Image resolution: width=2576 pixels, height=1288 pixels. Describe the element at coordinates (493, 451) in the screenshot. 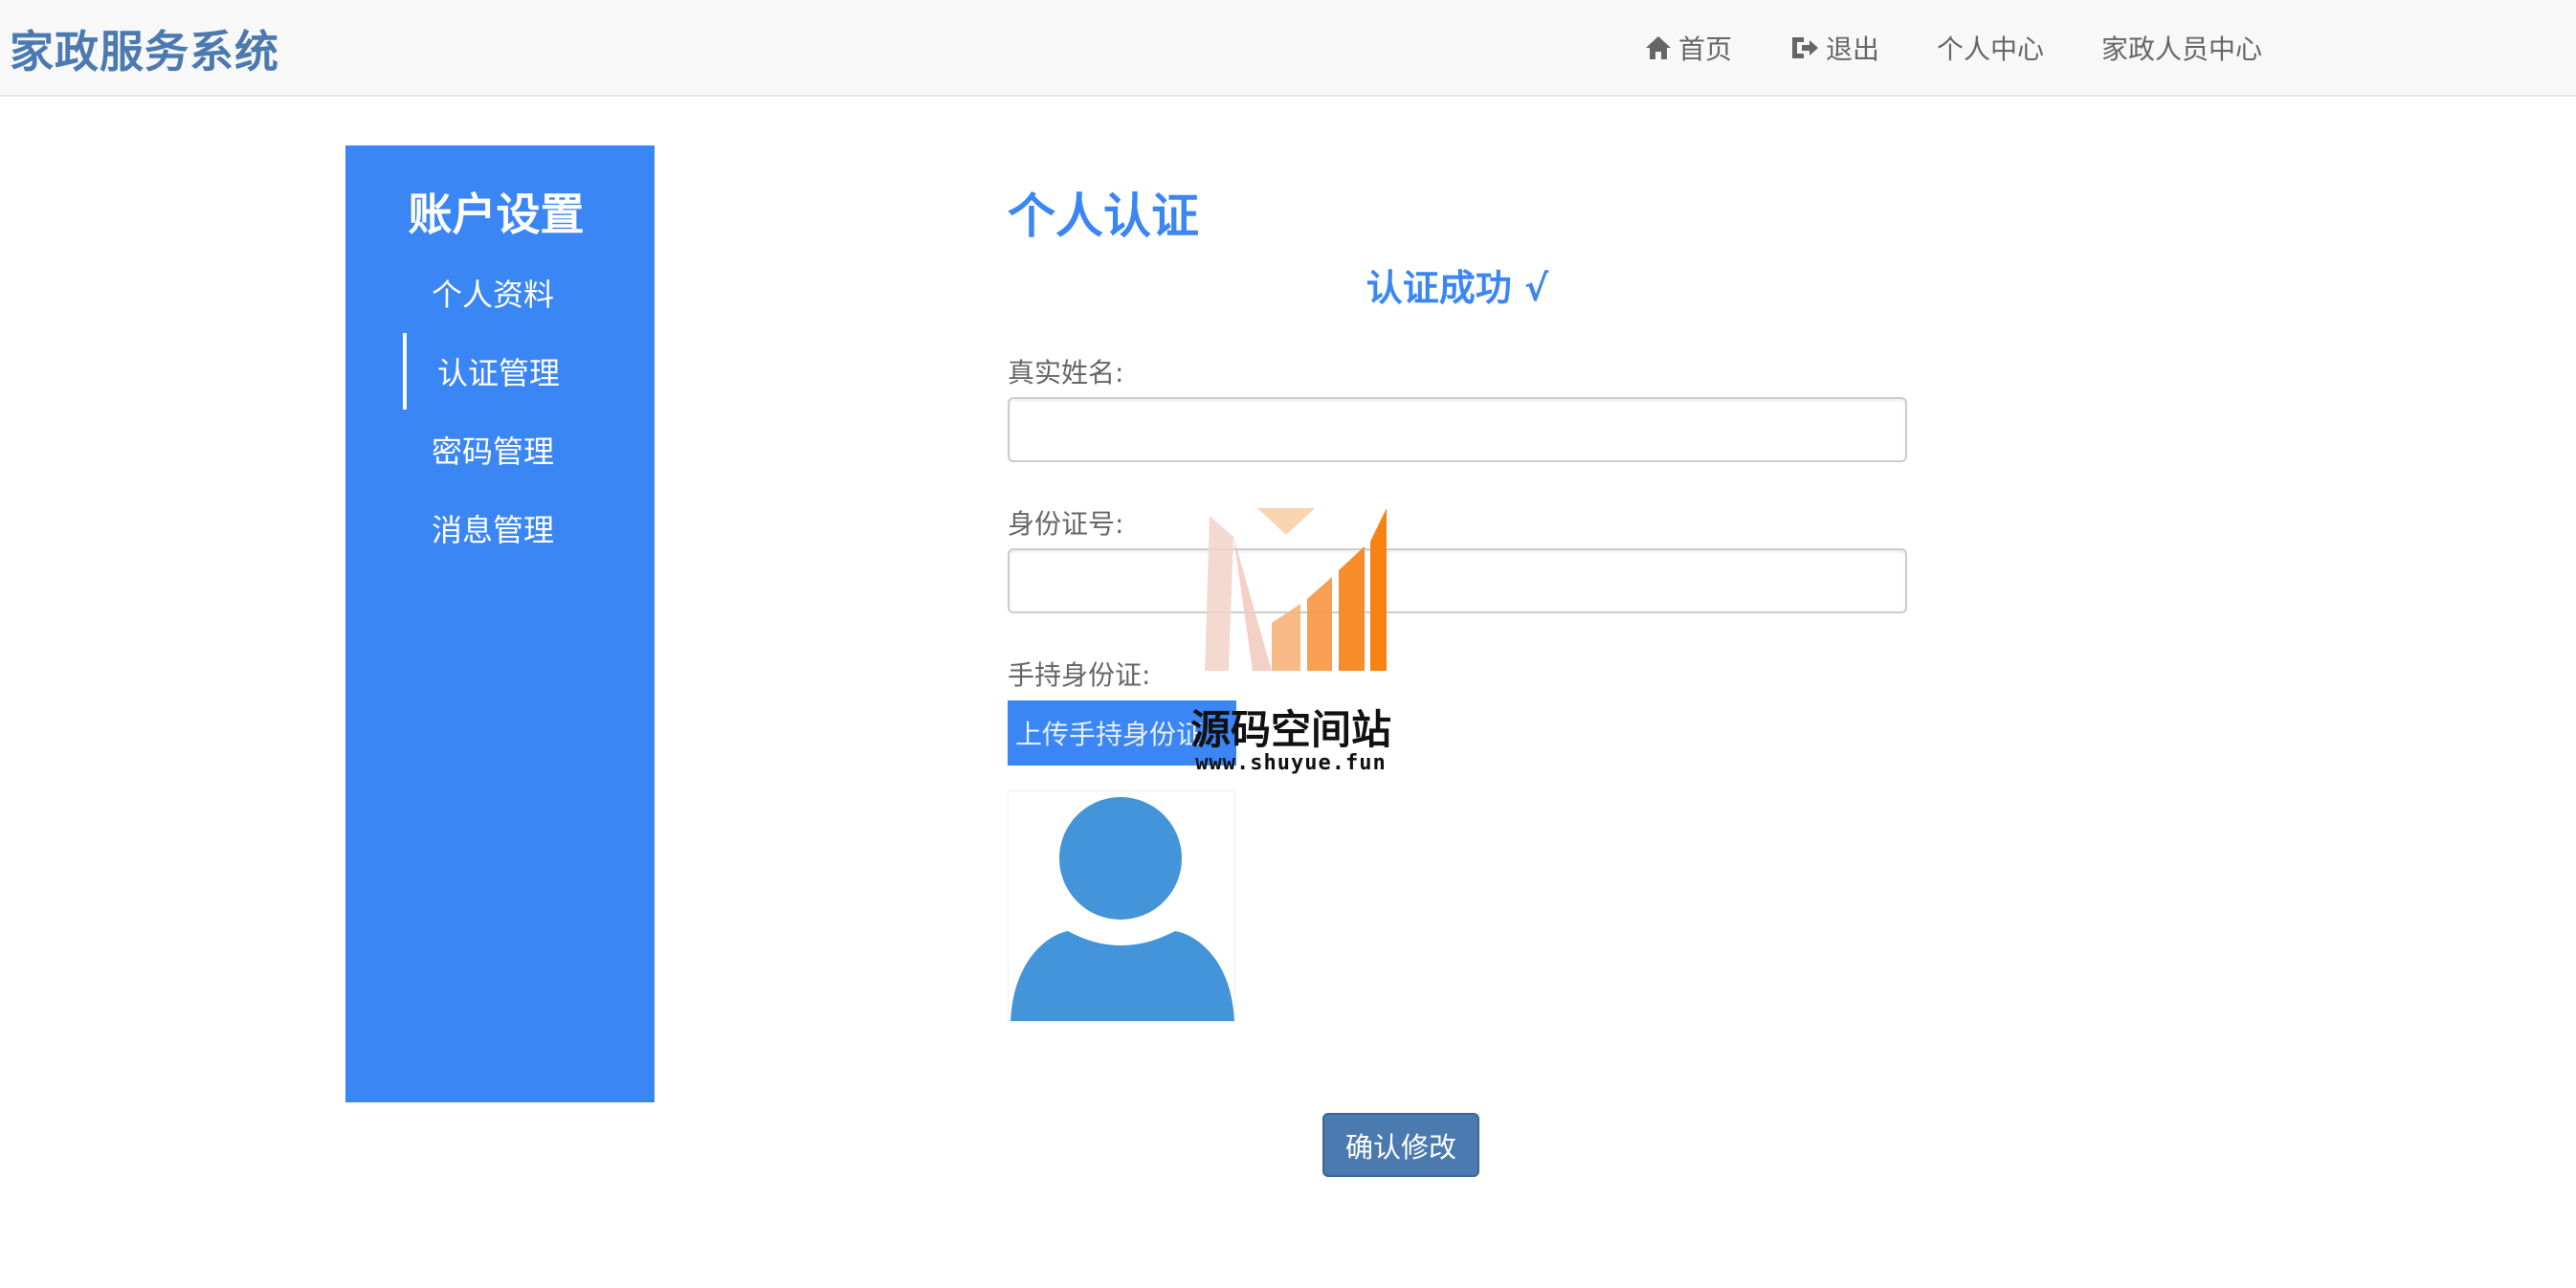

I see `sidebar-item-label: 密码管理` at that location.